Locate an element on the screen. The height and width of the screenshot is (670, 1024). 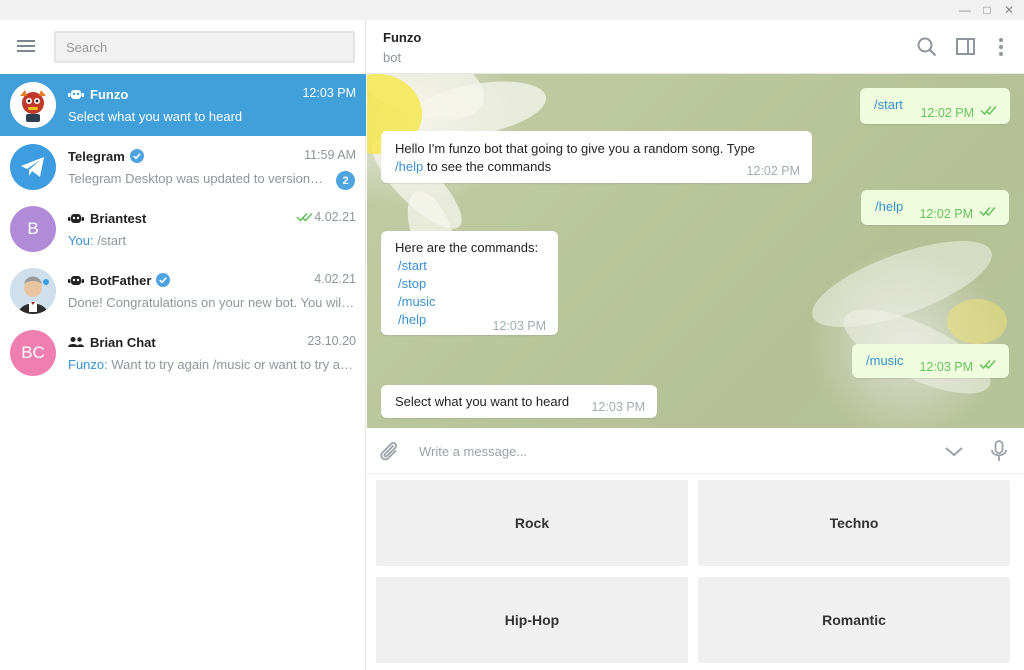
chat-header-title: Funzo is located at coordinates (402, 37).